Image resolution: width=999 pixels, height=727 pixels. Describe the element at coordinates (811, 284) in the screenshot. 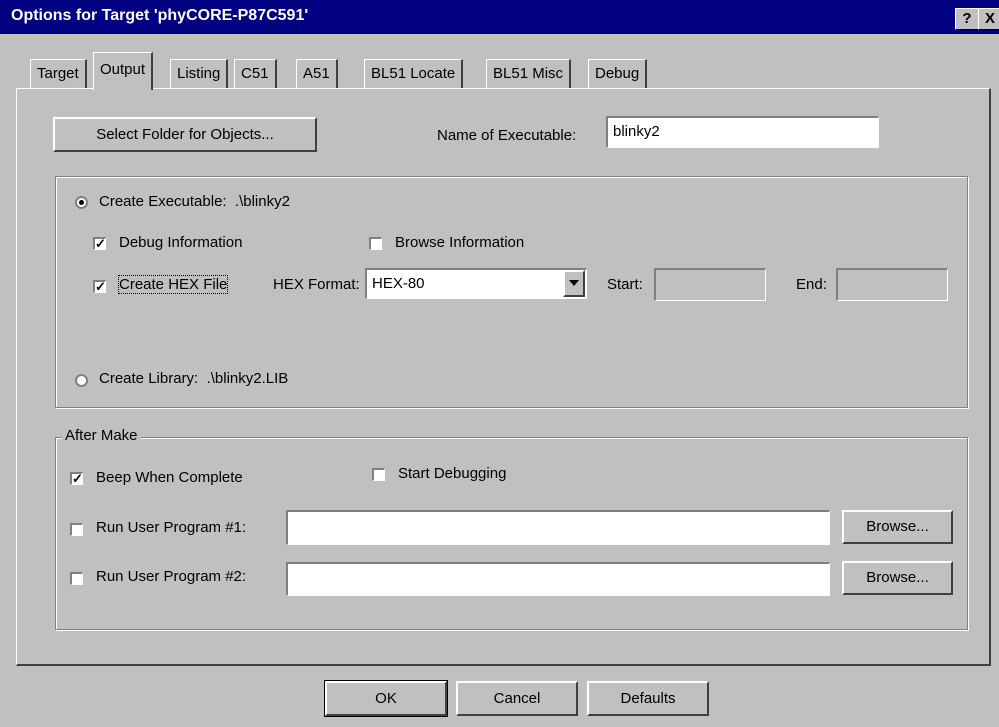

I see `end-label: End:` at that location.